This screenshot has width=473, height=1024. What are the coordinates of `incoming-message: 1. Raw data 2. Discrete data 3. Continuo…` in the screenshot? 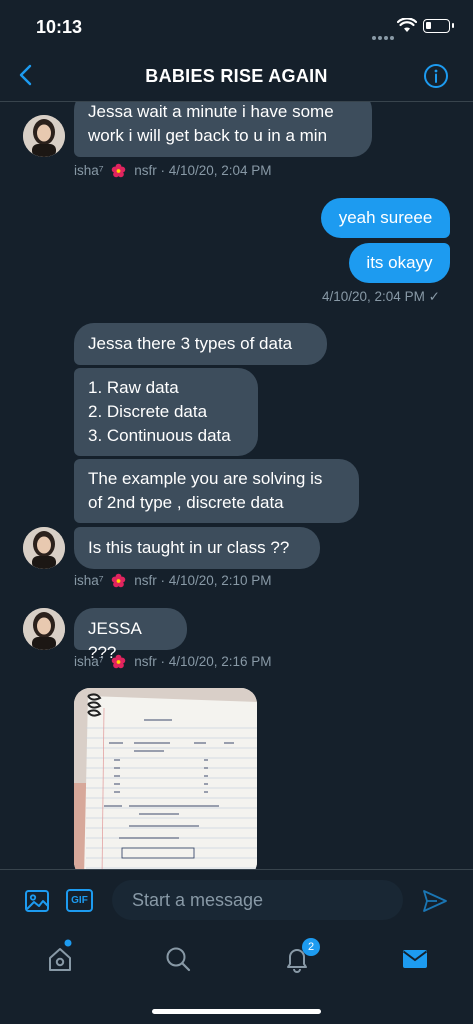 It's located at (166, 412).